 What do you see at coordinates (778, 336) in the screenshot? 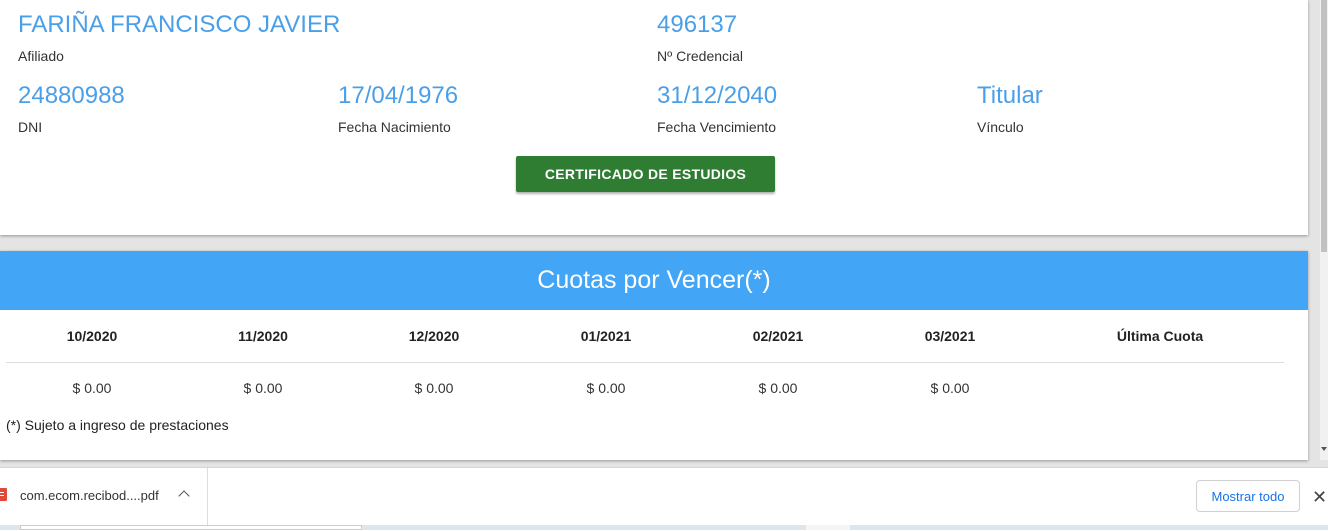
I see `fee-column-header: 02/2021` at bounding box center [778, 336].